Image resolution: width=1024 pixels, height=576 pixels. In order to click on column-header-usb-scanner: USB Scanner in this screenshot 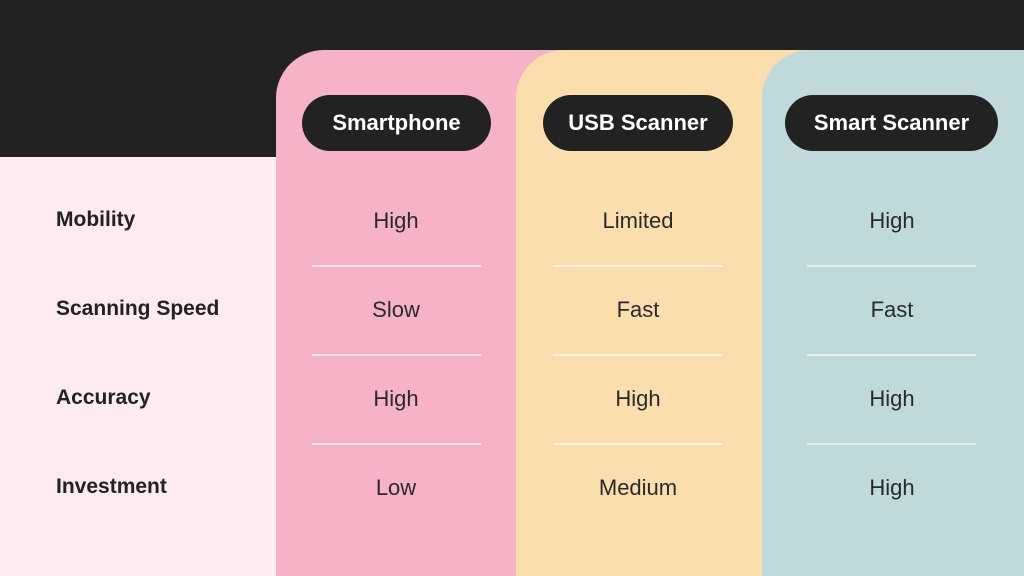, I will do `click(638, 123)`.